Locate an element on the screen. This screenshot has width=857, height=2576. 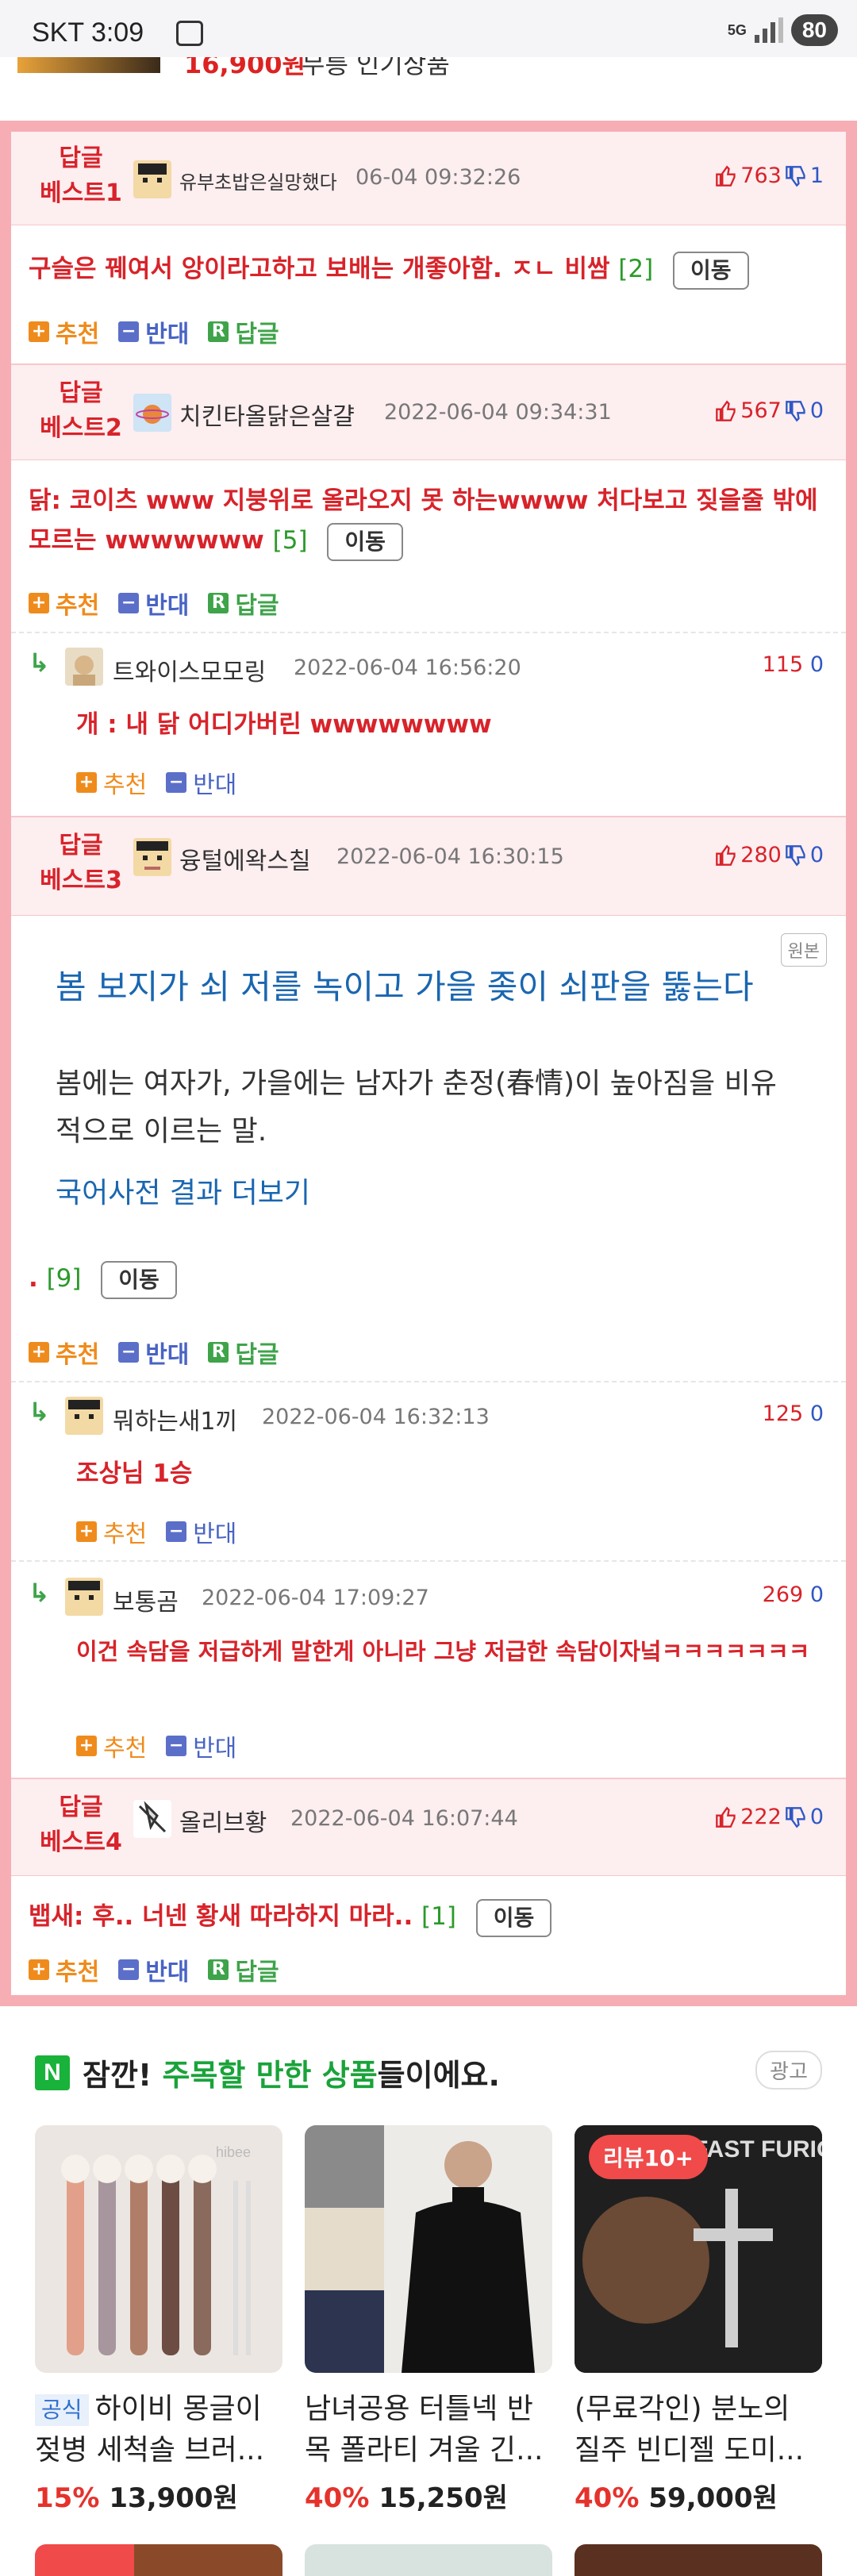
up-count: 222 is located at coordinates (761, 1817).